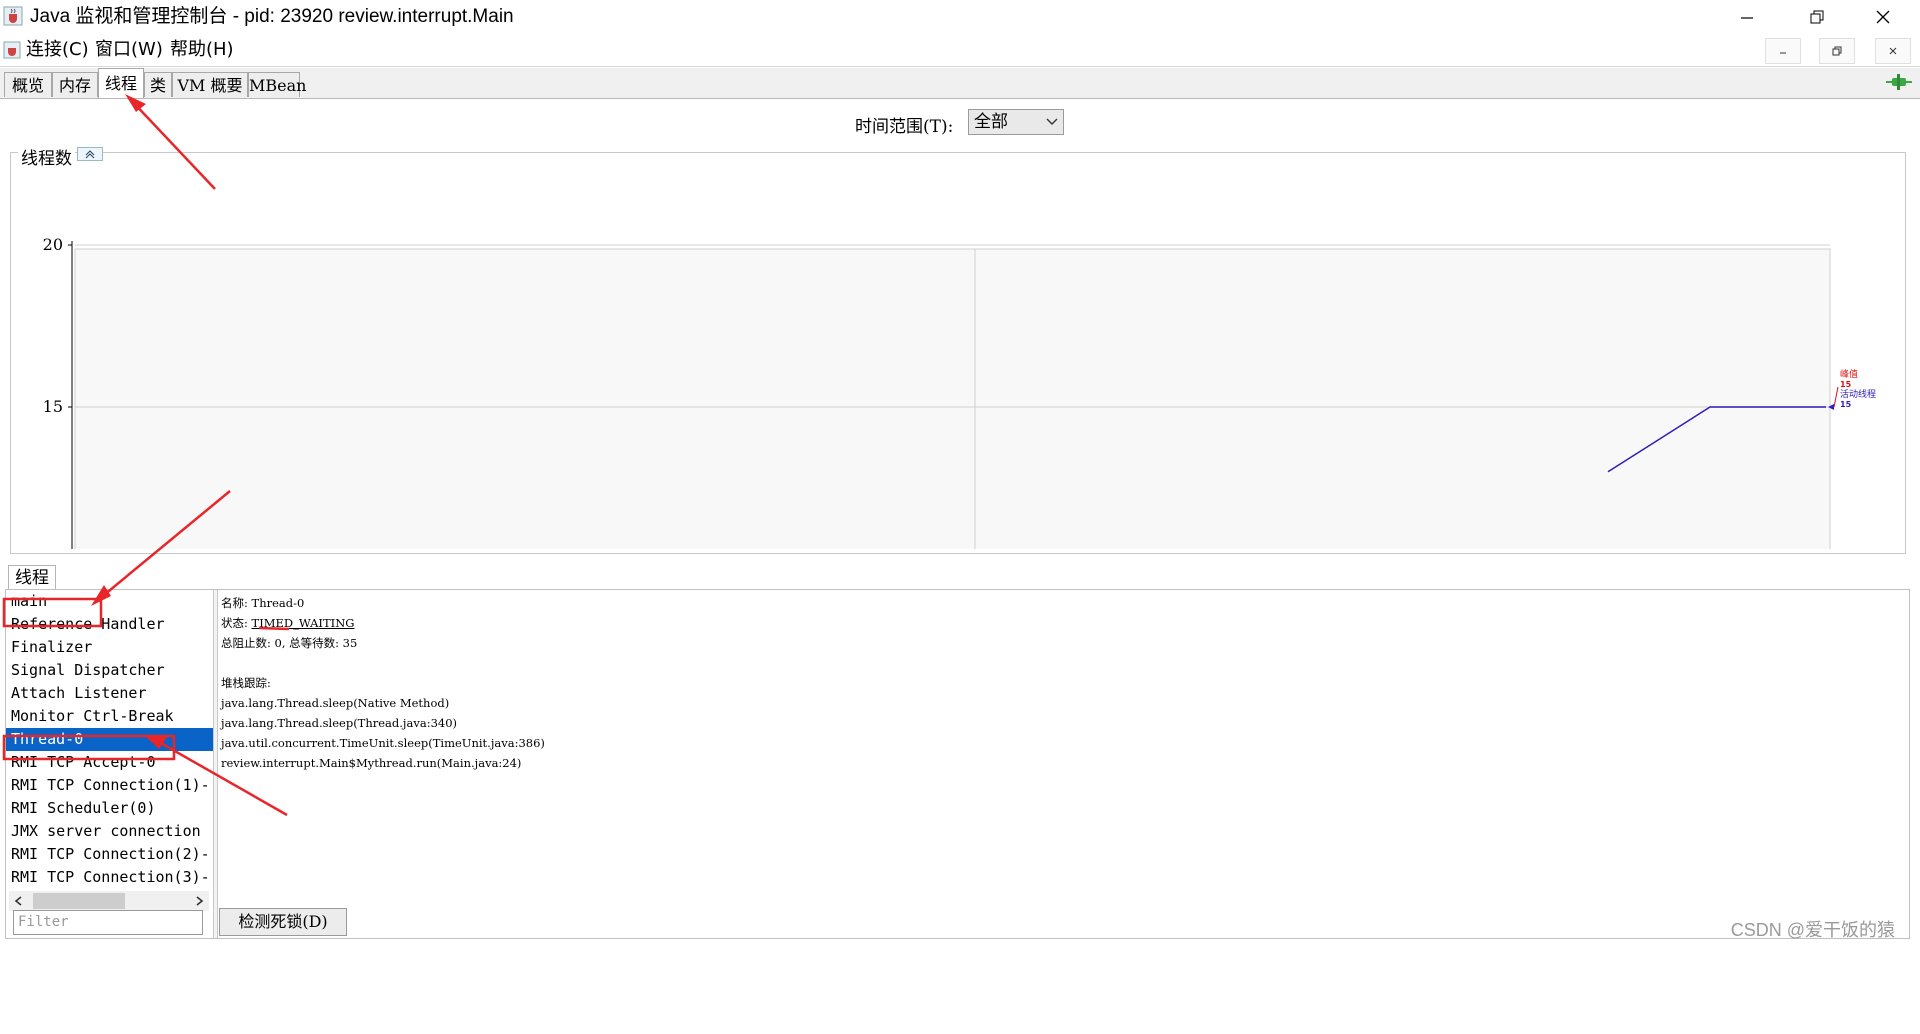 This screenshot has height=1034, width=1920. What do you see at coordinates (109, 877) in the screenshot?
I see `thread-list-item: RMI TCP Connection(3)-` at bounding box center [109, 877].